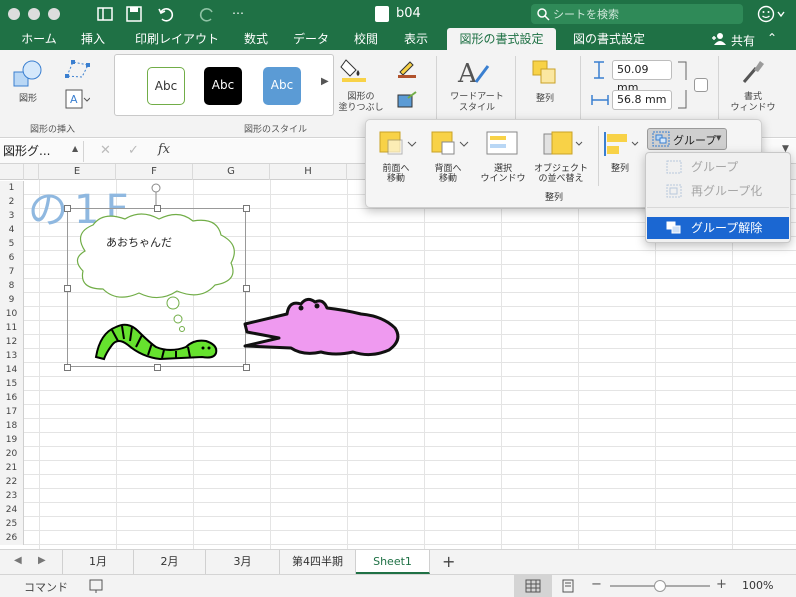 The image size is (796, 597). Describe the element at coordinates (477, 103) in the screenshot. I see `wordart-styles-label: ワードアート スタイル` at that location.